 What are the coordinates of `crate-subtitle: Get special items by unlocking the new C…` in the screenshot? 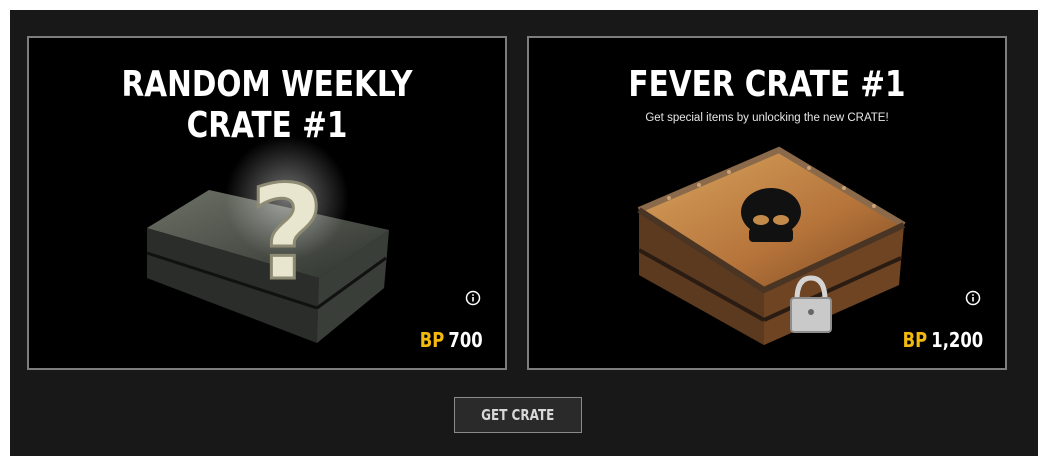 It's located at (767, 118).